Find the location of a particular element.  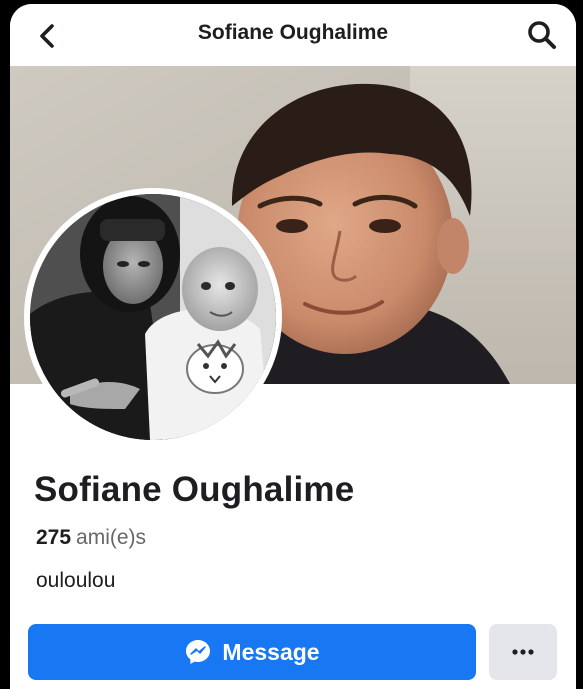

top-nav-bar: Sofiane Oughalime is located at coordinates (293, 35).